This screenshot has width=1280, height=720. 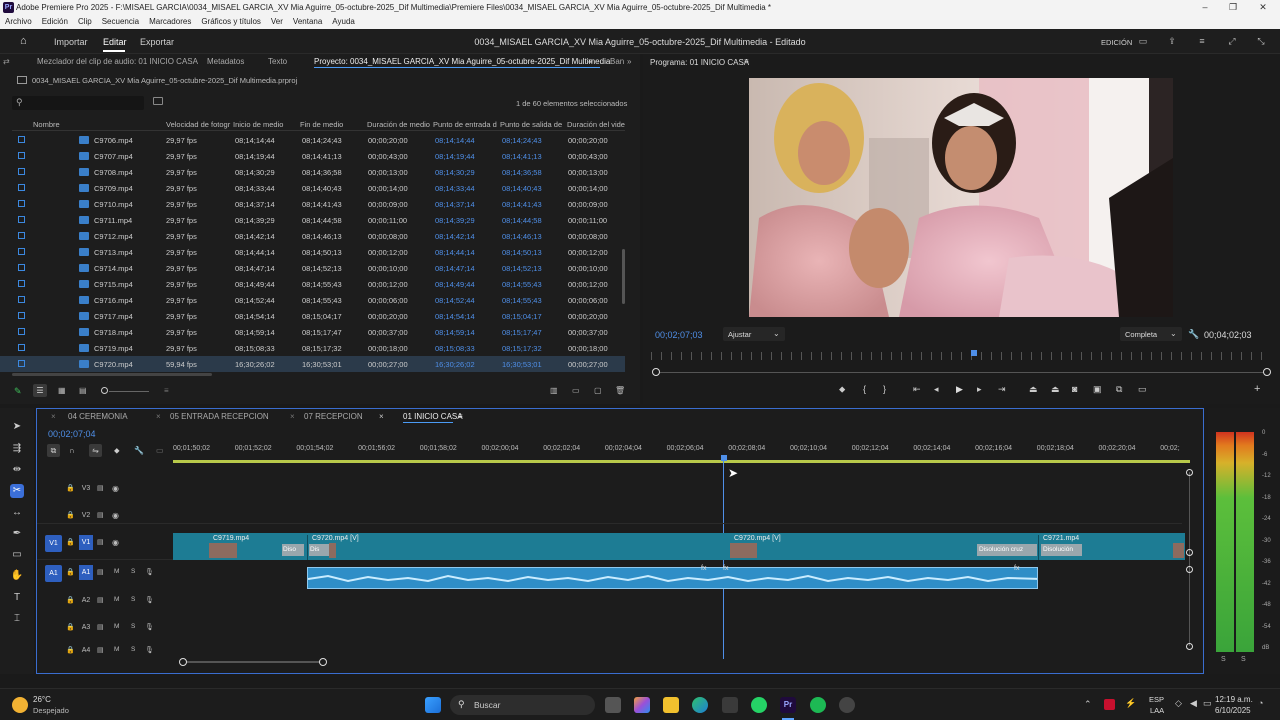 What do you see at coordinates (335, 538) in the screenshot?
I see `clip-c9720-a: C9720.mp4 [V]` at bounding box center [335, 538].